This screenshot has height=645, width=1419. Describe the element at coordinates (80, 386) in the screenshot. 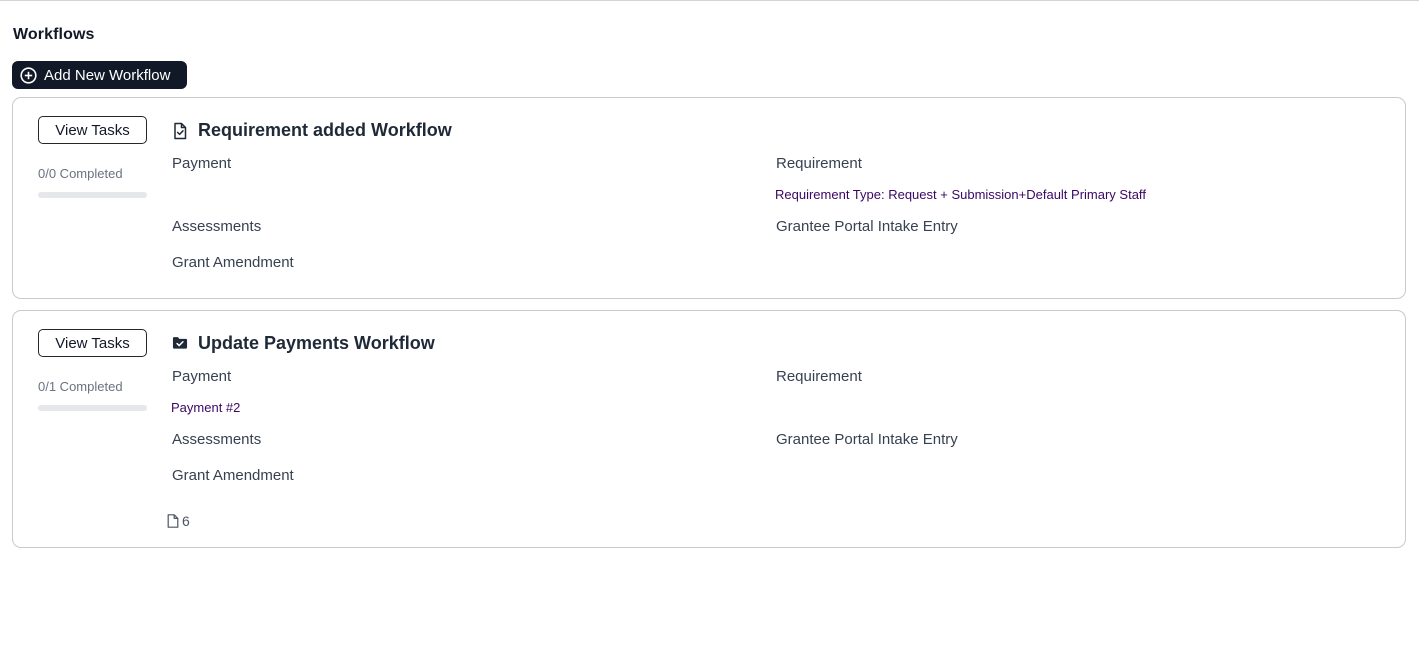

I see `completed-count: 0/1 Completed` at that location.